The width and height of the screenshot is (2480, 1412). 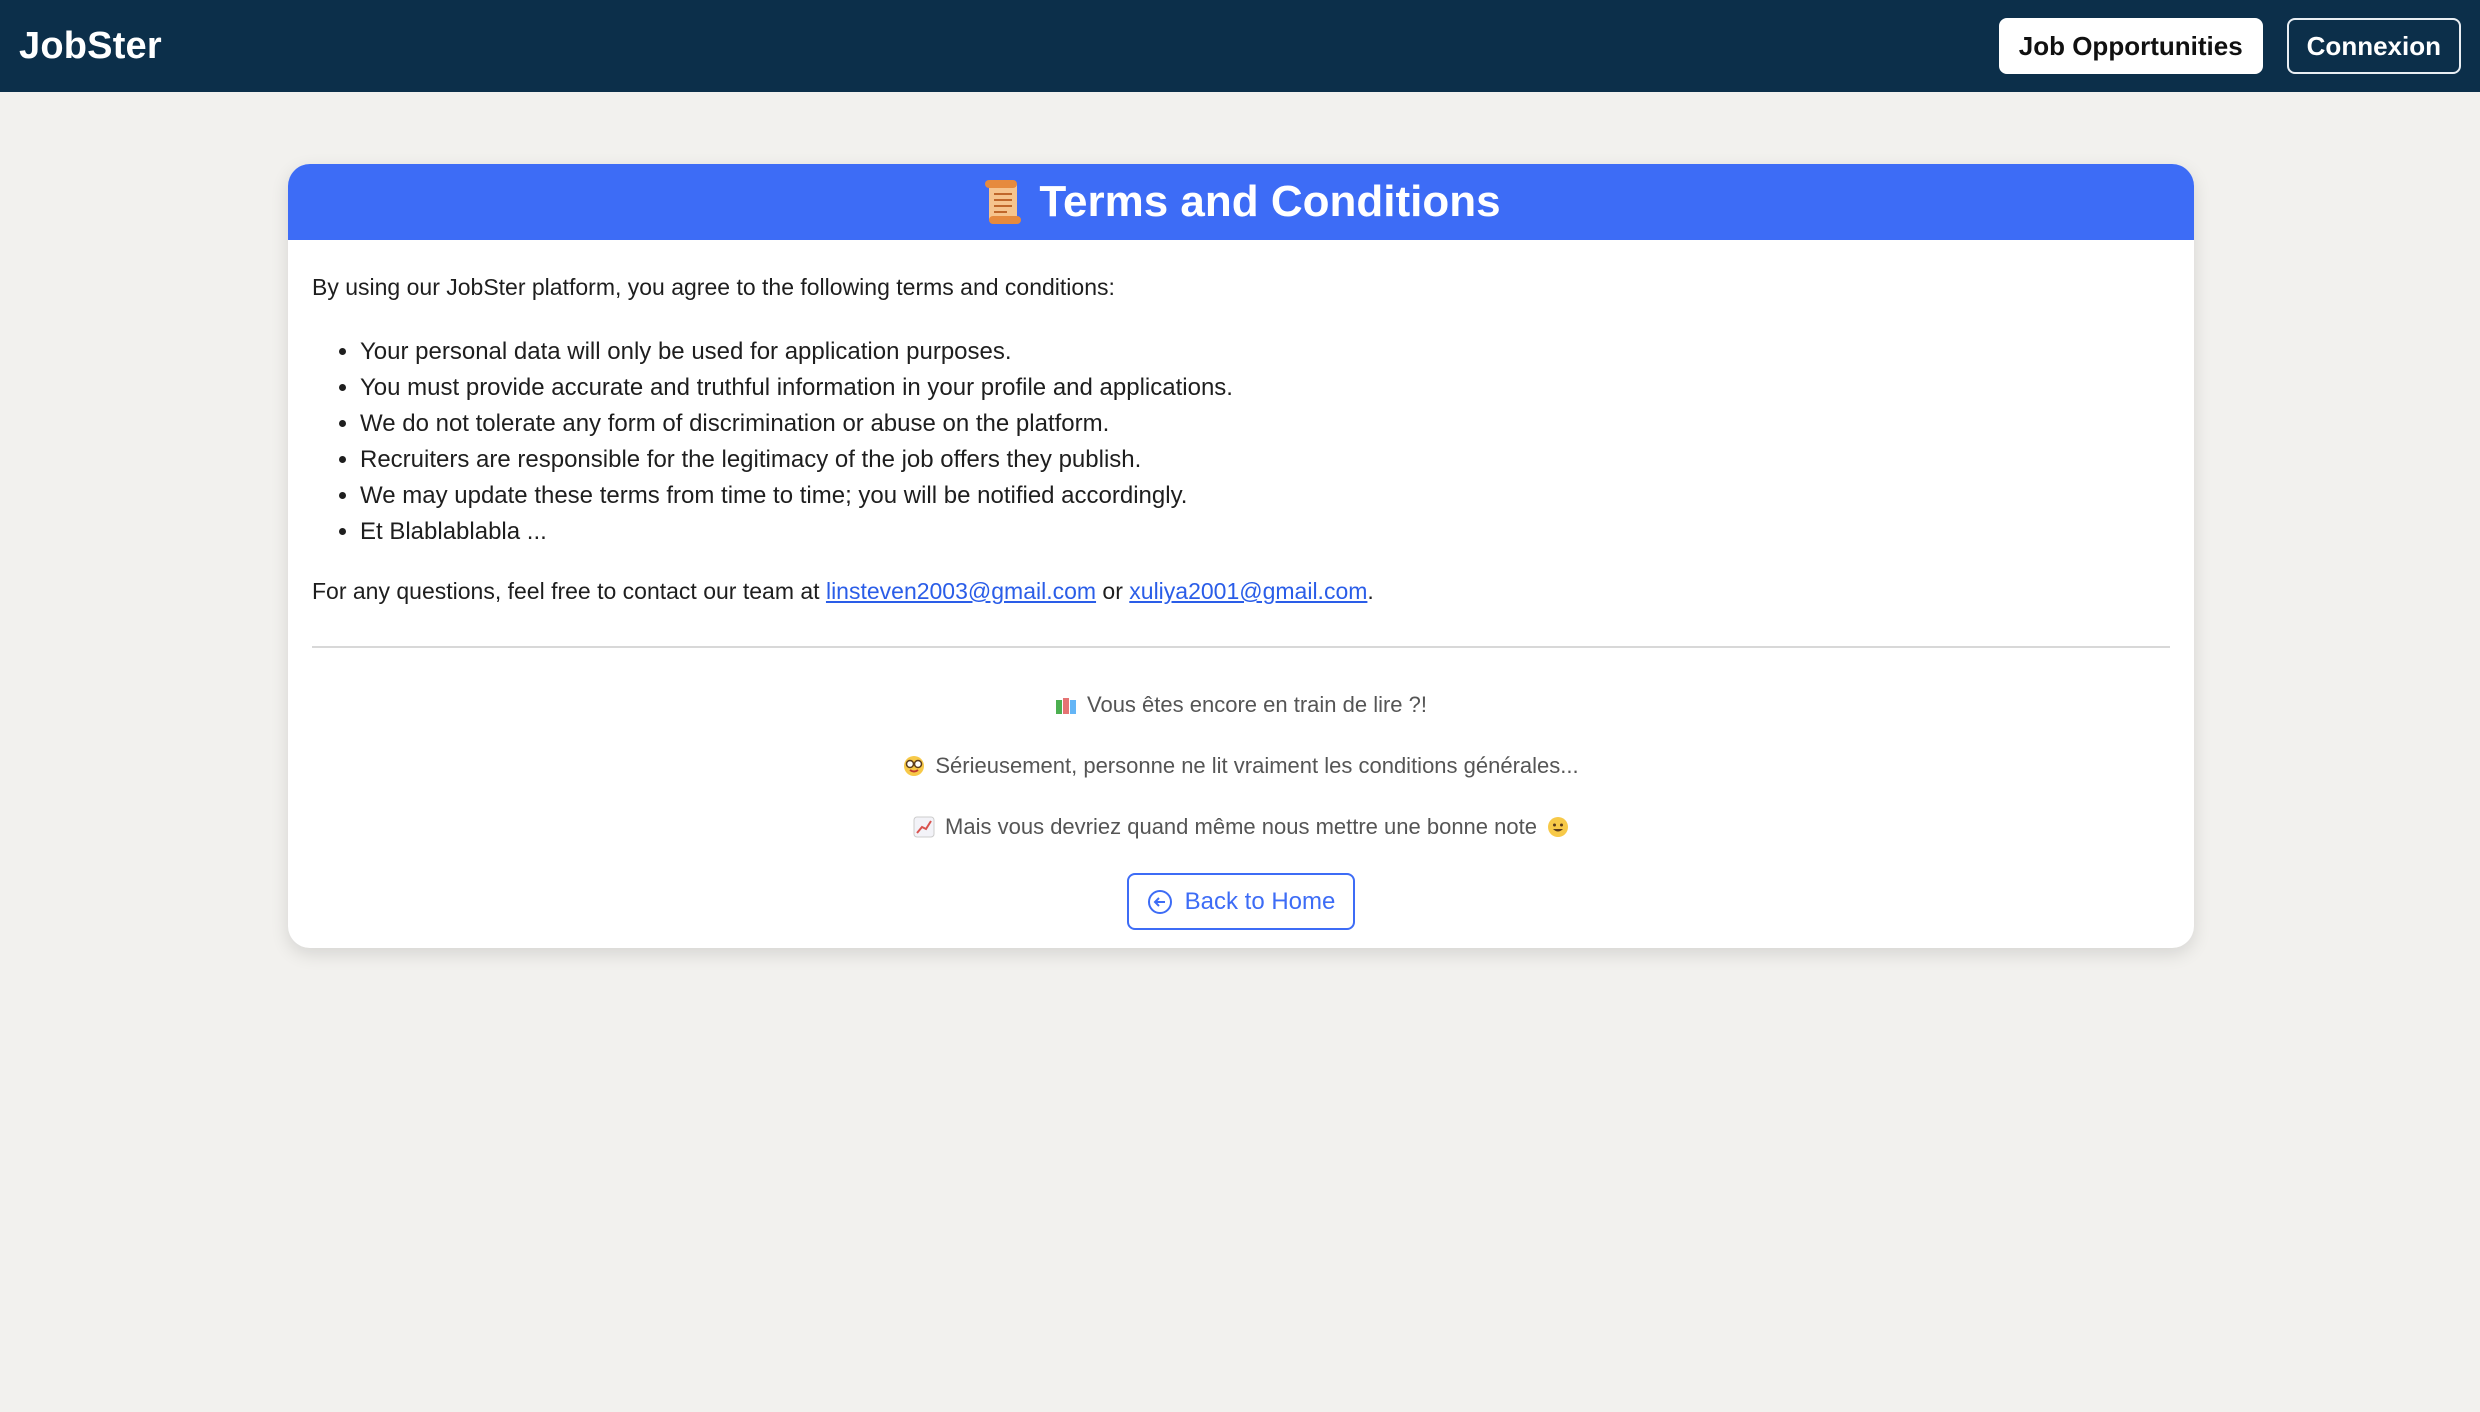 I want to click on login-button: Connexion, so click(x=2373, y=46).